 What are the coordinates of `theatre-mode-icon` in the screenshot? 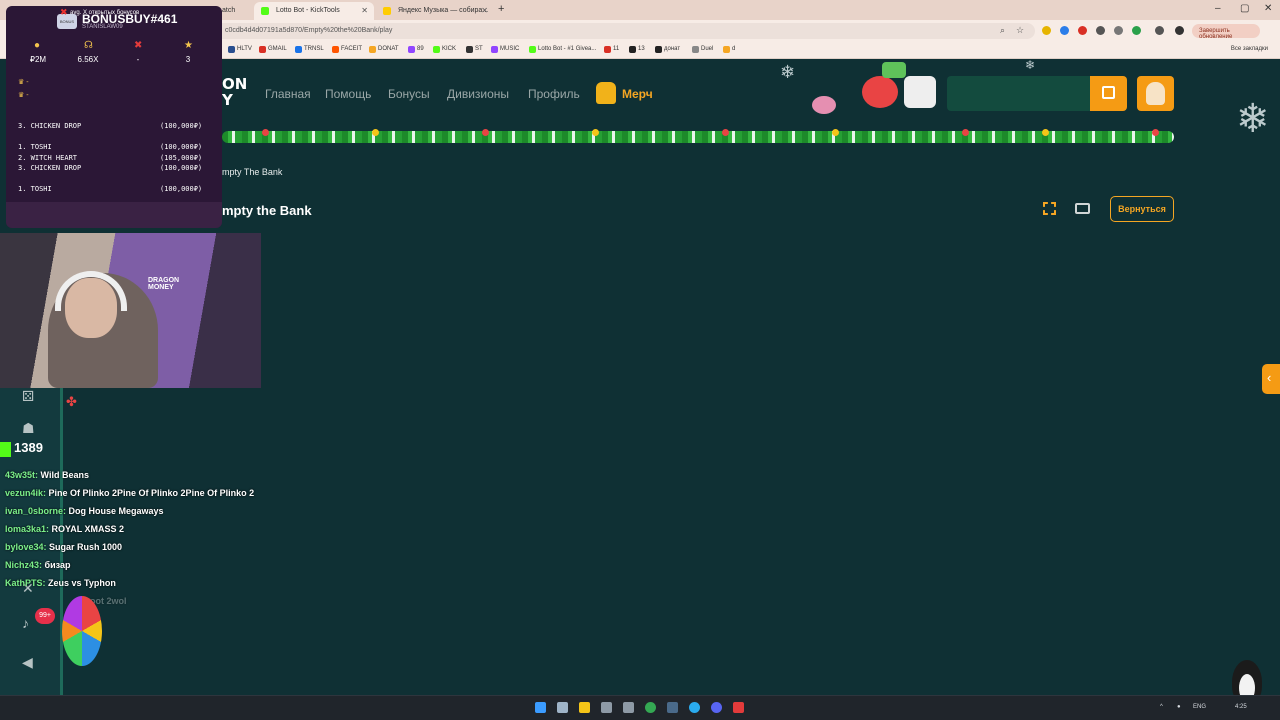 It's located at (1082, 208).